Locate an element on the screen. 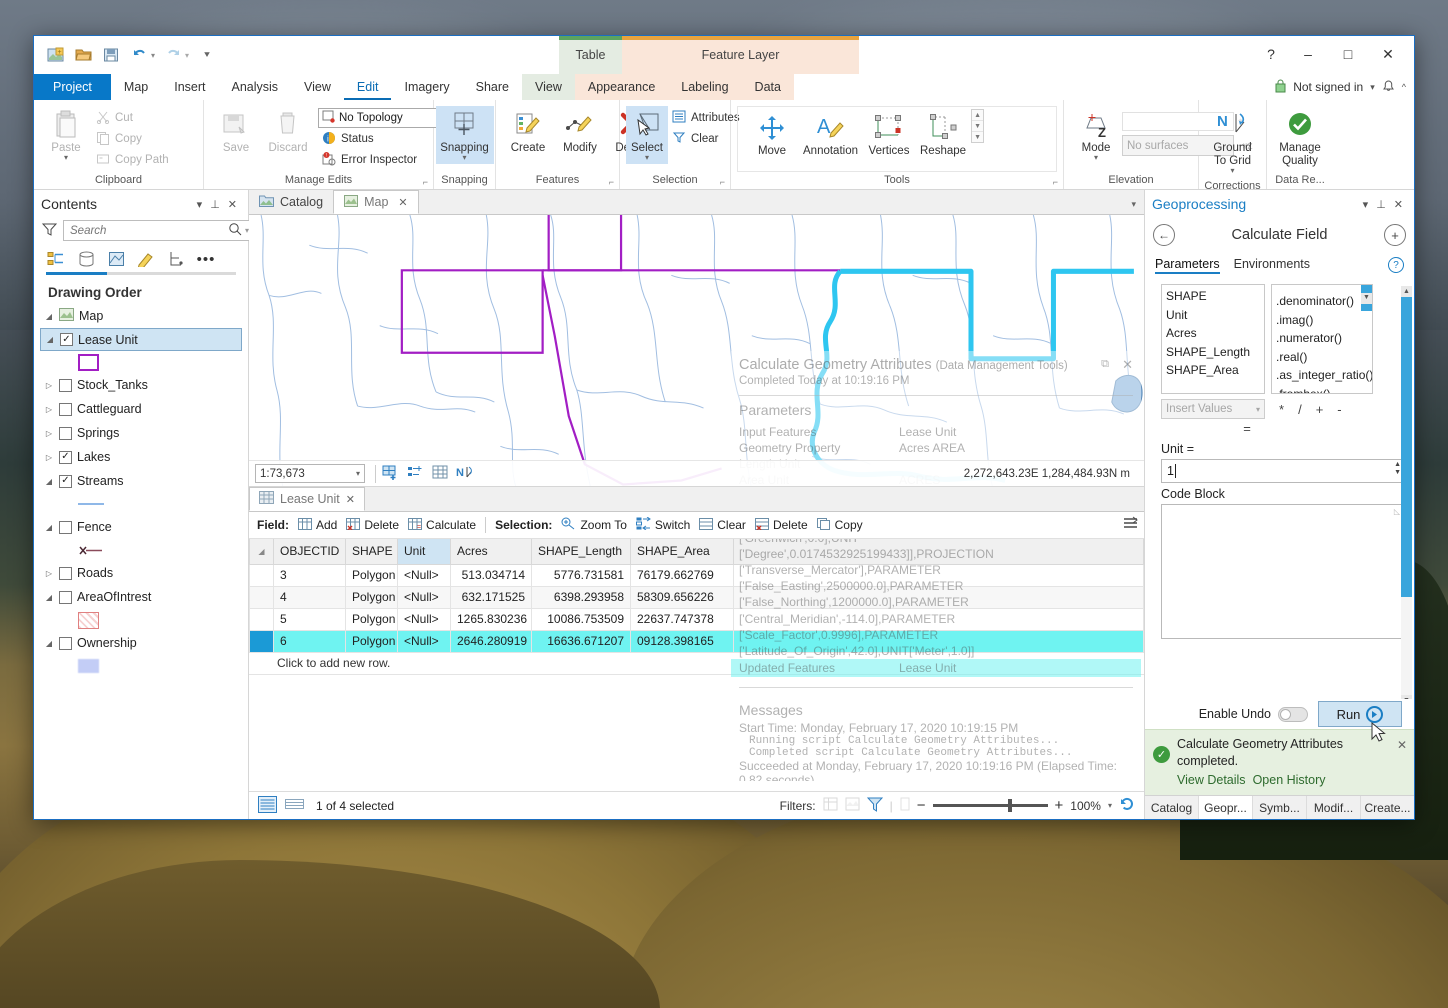  cell-acres: 1265.830236 is located at coordinates (491, 619).